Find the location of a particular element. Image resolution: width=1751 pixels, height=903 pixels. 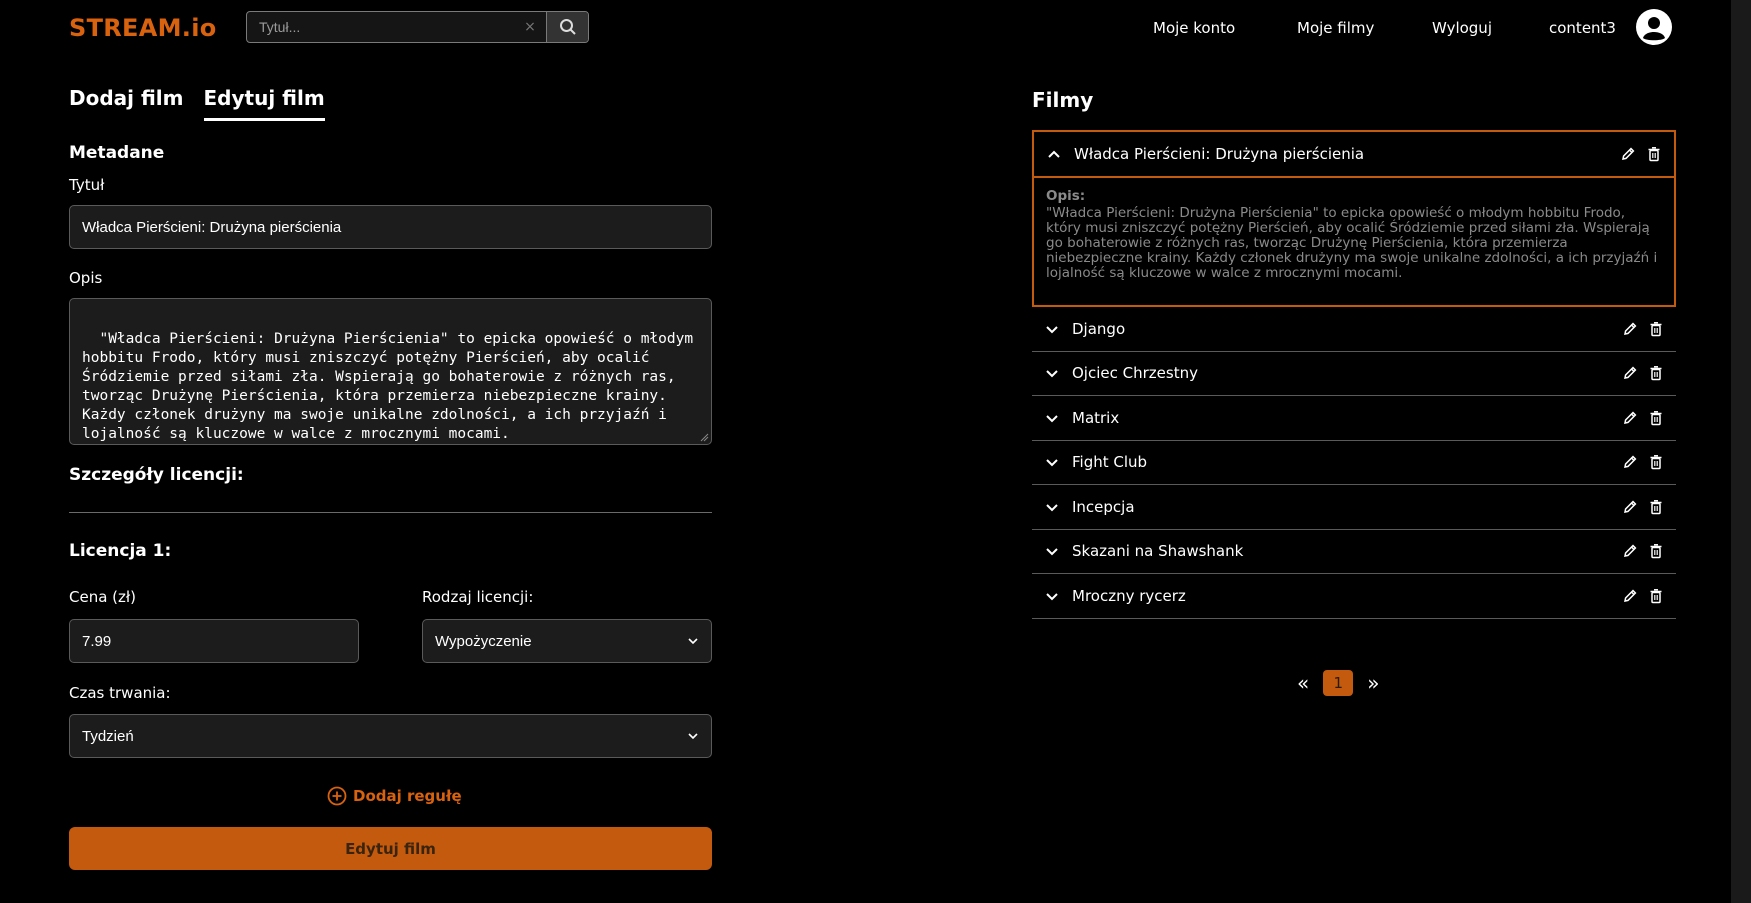

search-button is located at coordinates (567, 27).